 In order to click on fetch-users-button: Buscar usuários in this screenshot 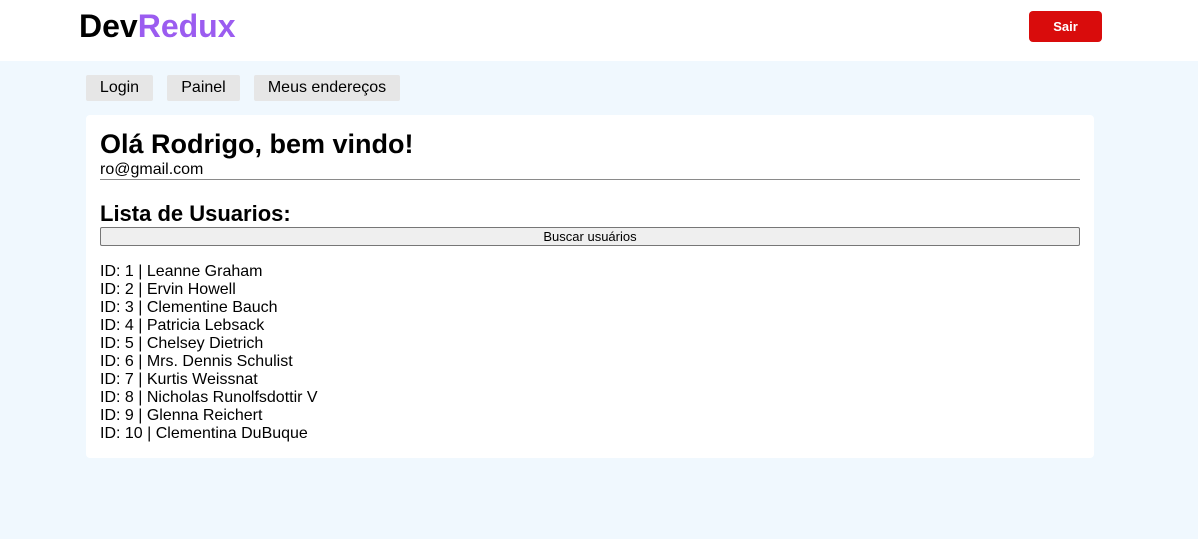, I will do `click(590, 236)`.